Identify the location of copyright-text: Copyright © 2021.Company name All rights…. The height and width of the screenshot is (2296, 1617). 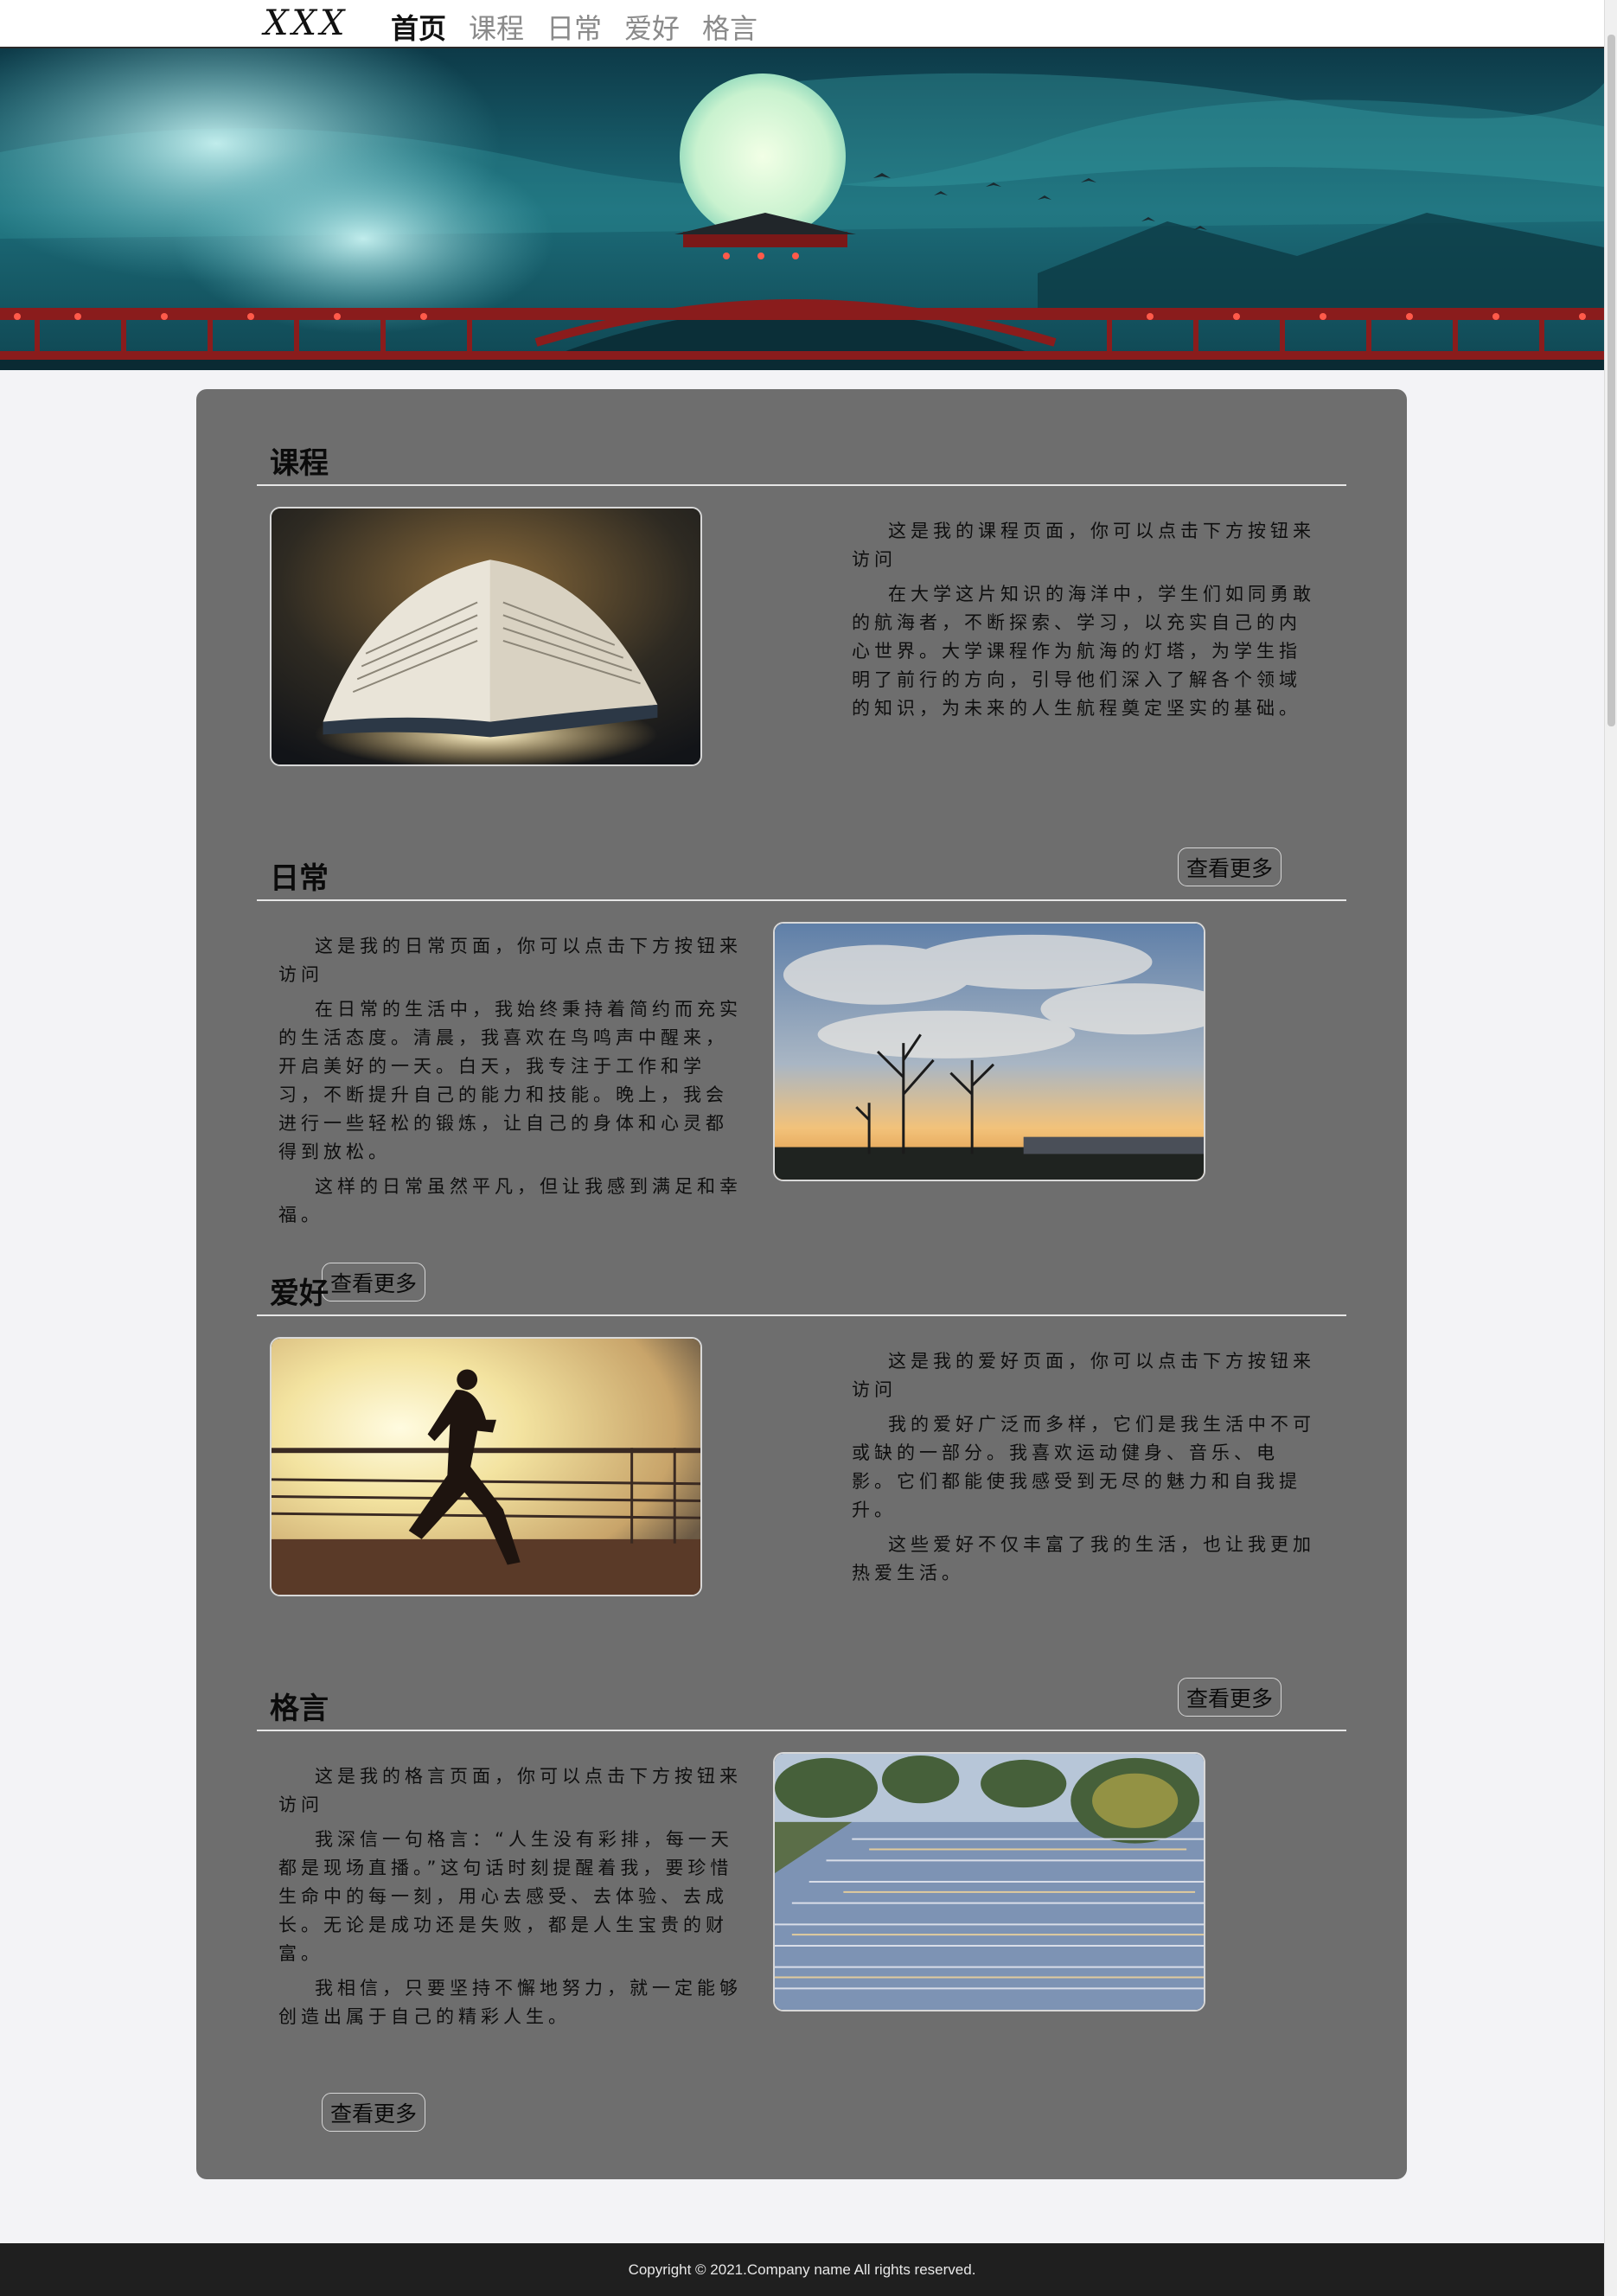
(802, 2269).